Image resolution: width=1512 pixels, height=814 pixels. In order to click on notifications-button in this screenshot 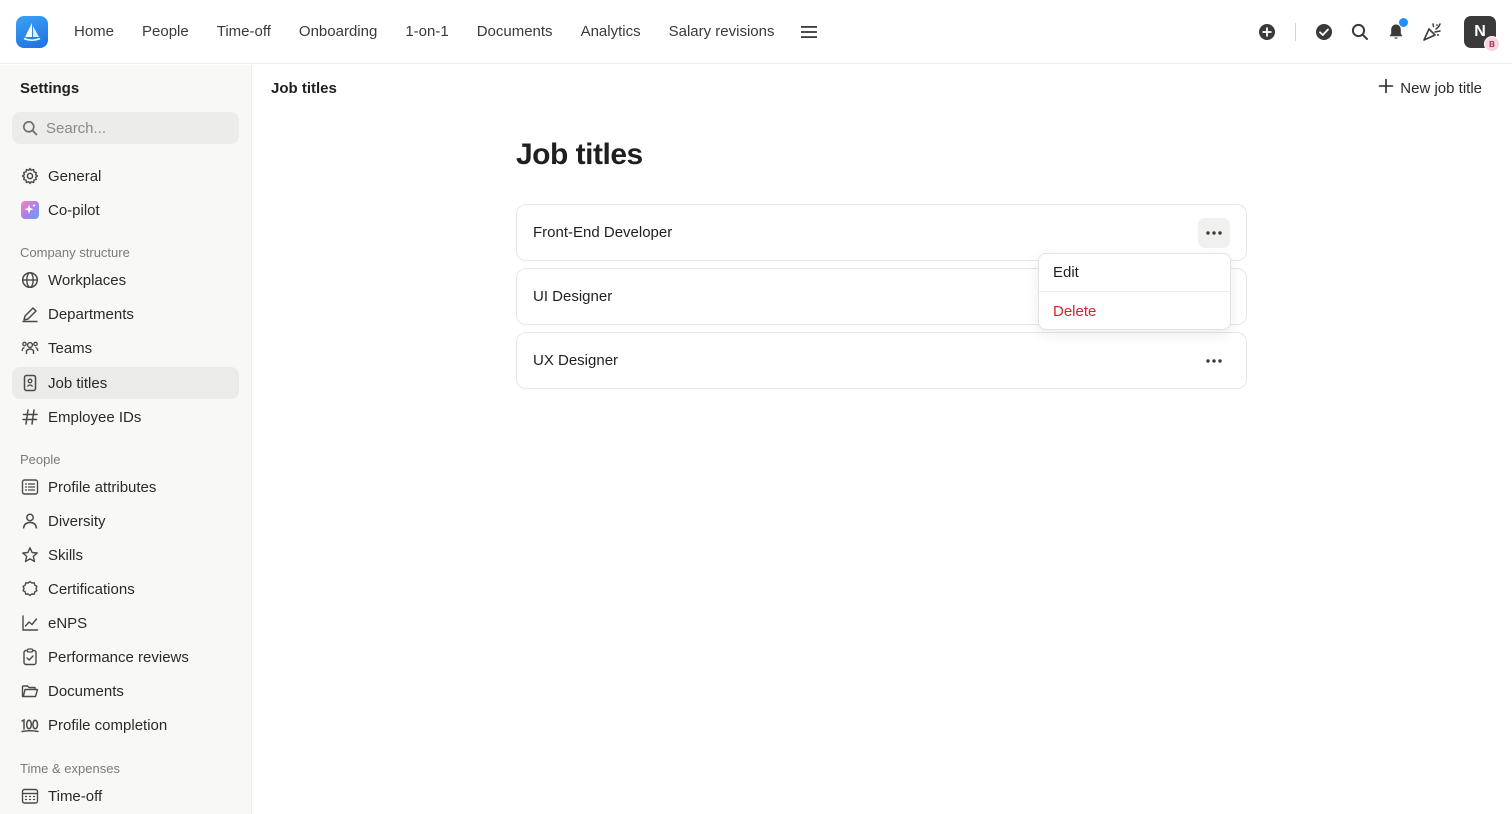, I will do `click(1396, 31)`.